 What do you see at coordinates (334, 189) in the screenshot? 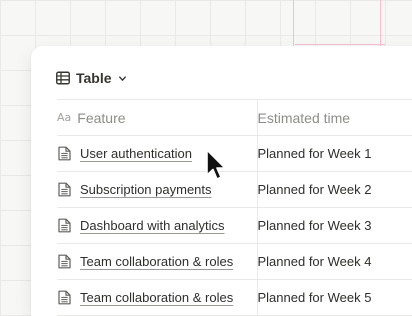
I see `estimated-time-cell: Planned for Week 2` at bounding box center [334, 189].